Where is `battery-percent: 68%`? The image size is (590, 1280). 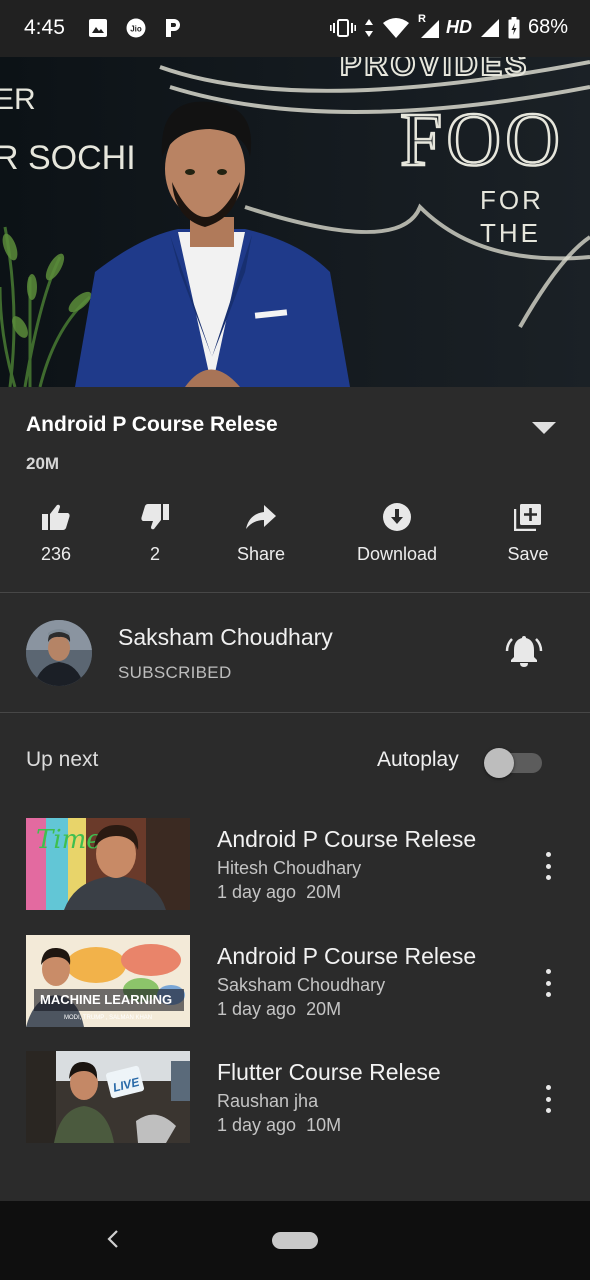 battery-percent: 68% is located at coordinates (547, 27).